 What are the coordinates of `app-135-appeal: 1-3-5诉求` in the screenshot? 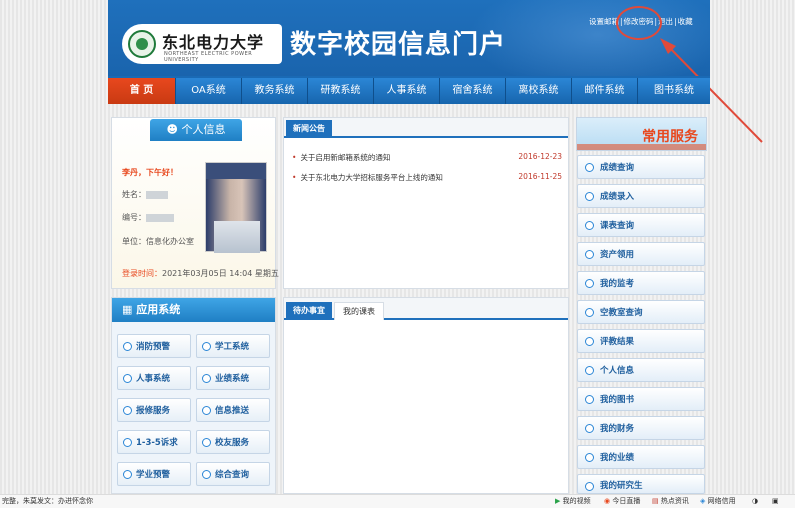 It's located at (154, 442).